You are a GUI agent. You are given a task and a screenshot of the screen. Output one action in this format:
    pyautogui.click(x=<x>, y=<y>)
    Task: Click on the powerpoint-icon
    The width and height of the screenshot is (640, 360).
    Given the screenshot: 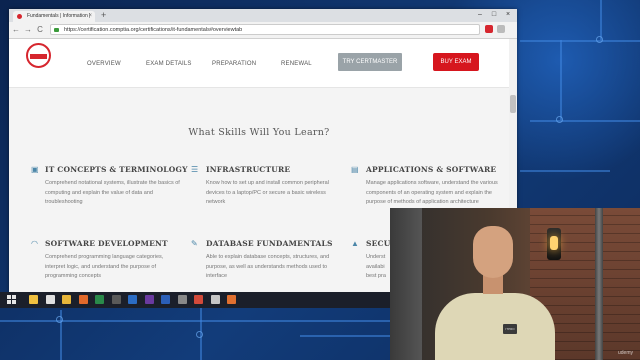 What is the action you would take?
    pyautogui.click(x=231, y=299)
    